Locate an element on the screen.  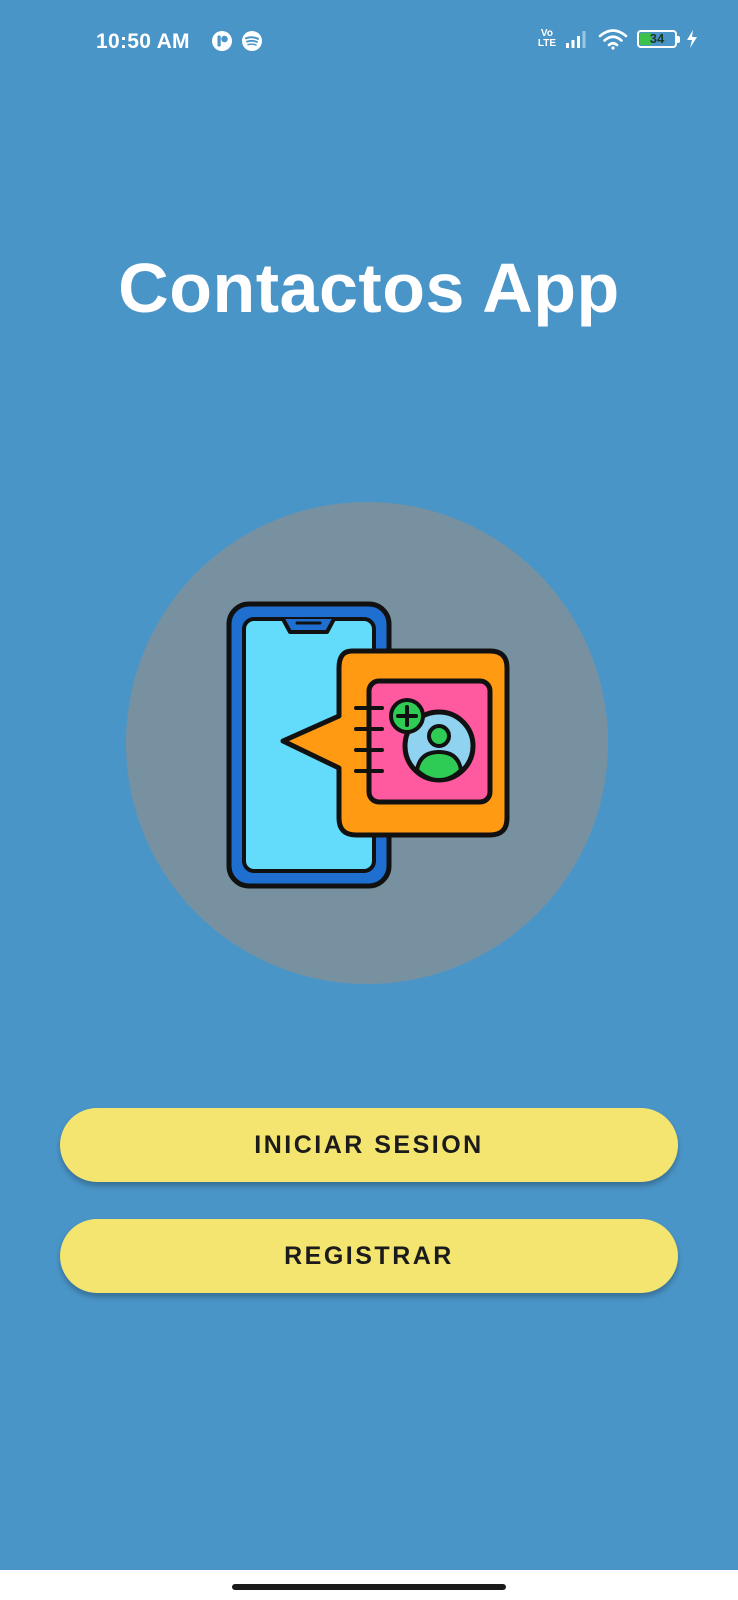
phone-notch is located at coordinates (308, 626).